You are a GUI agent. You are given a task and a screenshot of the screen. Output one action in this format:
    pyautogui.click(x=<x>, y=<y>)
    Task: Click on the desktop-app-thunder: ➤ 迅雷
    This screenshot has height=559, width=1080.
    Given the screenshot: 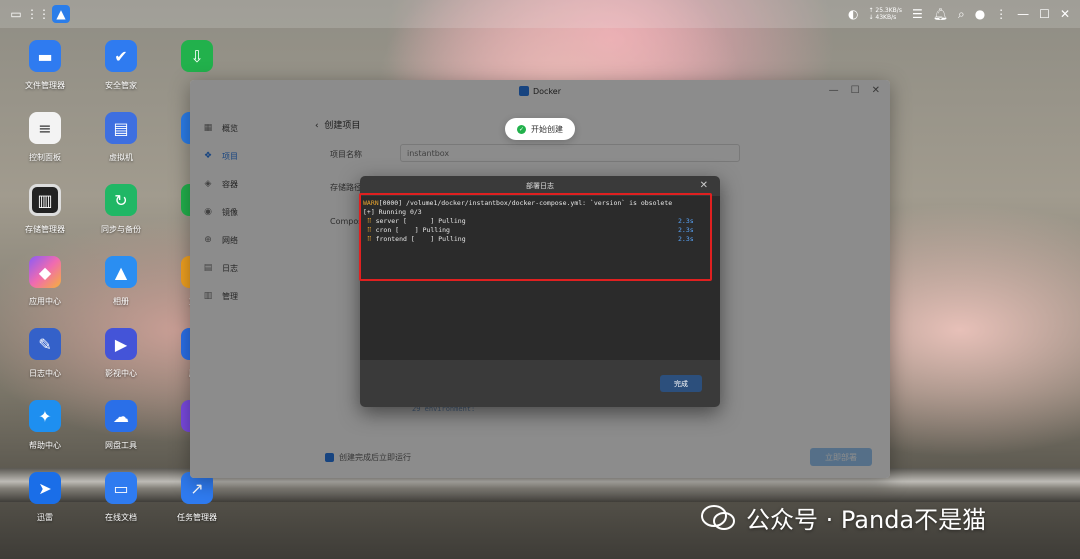 What is the action you would take?
    pyautogui.click(x=45, y=497)
    